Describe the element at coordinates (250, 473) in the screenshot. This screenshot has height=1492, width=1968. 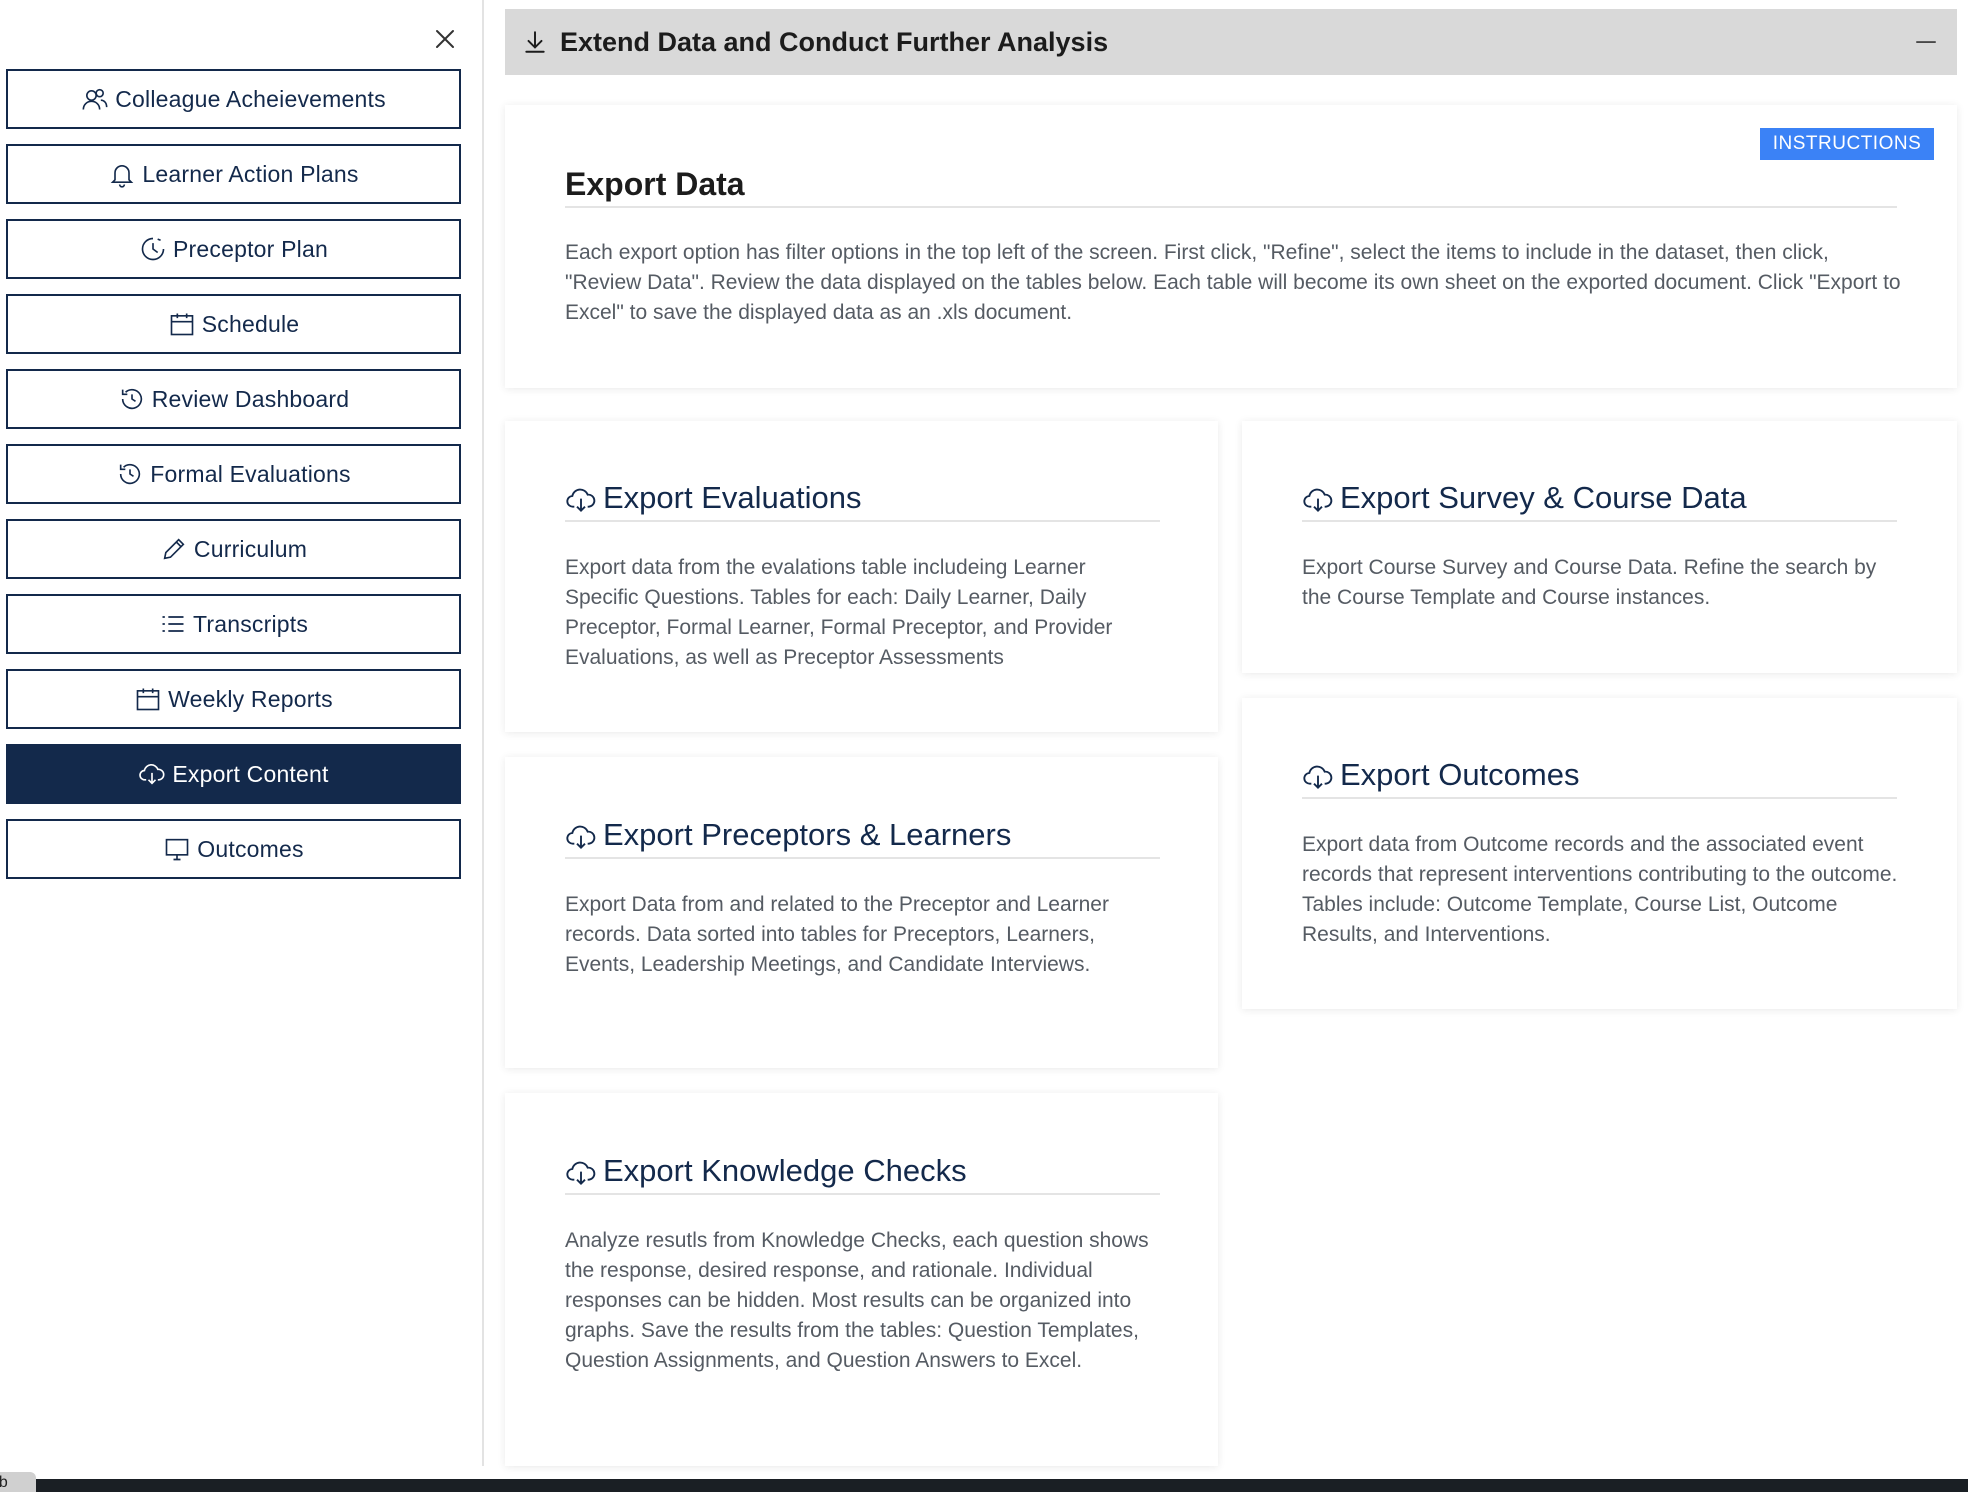
I see `sidebar-item-label: Formal Evaluations` at that location.